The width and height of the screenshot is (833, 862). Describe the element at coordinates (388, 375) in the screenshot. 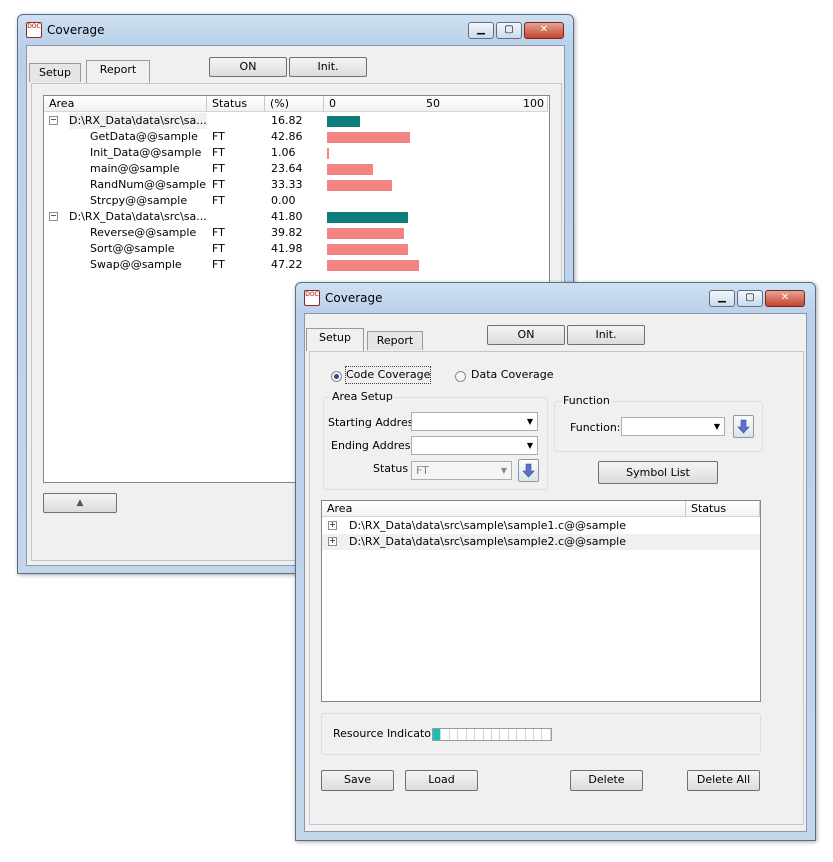

I see `code-coverage-label: Code Coverage` at that location.